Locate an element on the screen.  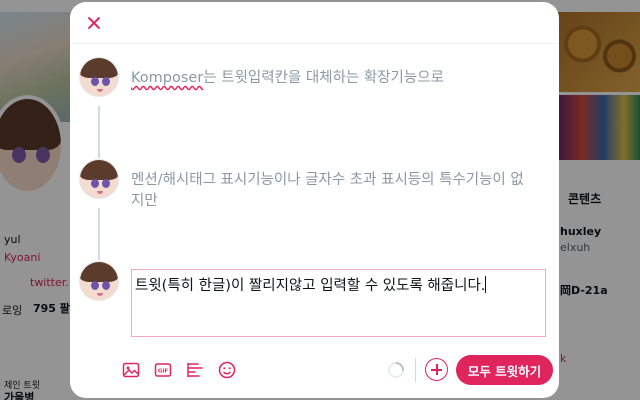
thread-tweet-text: Komposer는 트윗입력칸을 대체하는 확장기능으로 is located at coordinates (333, 78).